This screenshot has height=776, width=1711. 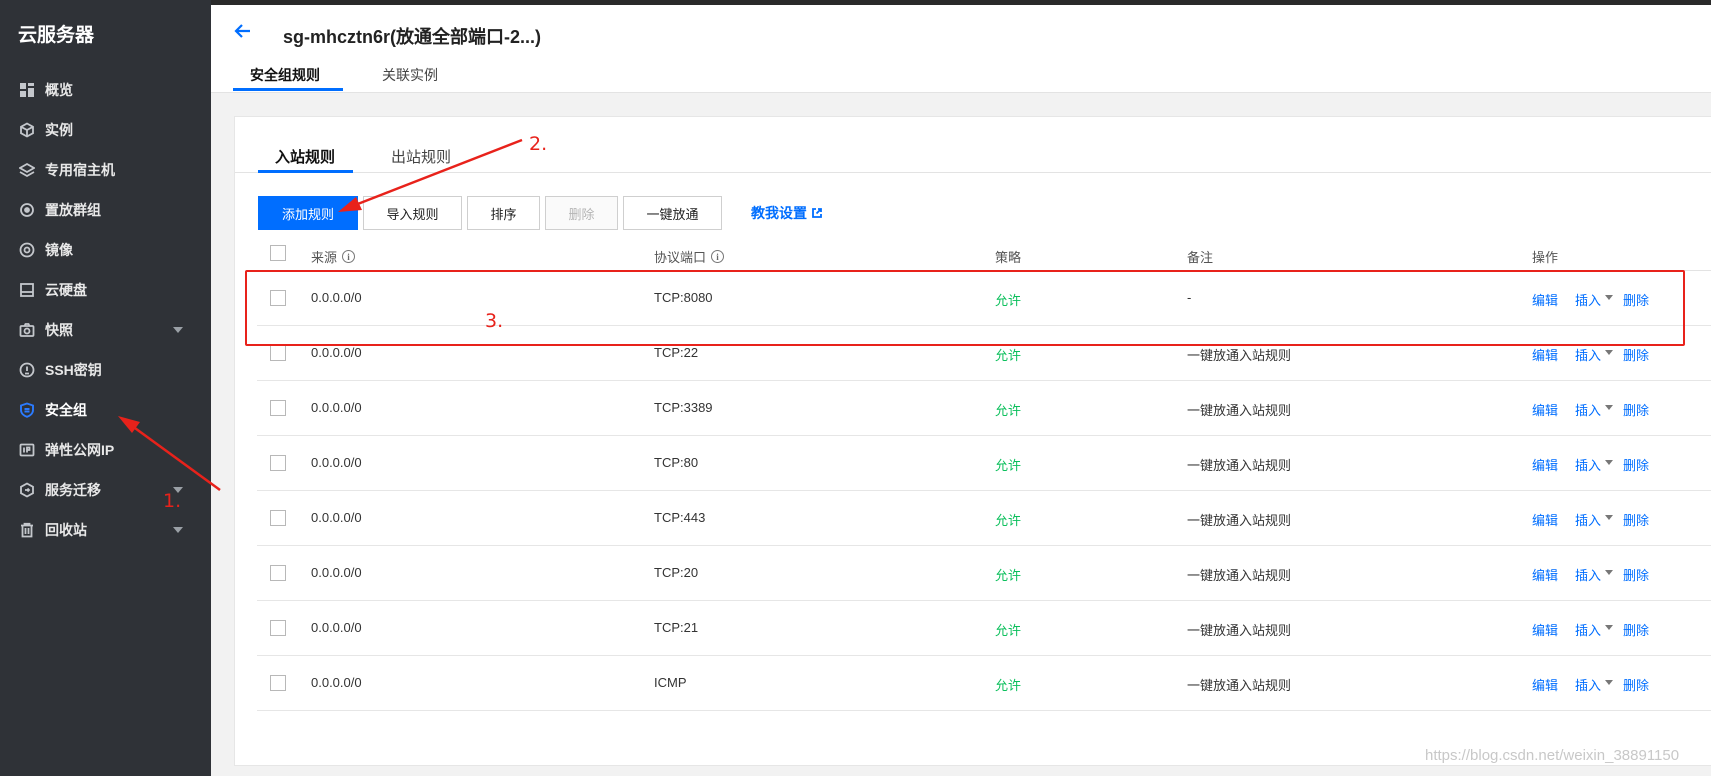 What do you see at coordinates (689, 256) in the screenshot?
I see `column-header-port: 协议端口 i` at bounding box center [689, 256].